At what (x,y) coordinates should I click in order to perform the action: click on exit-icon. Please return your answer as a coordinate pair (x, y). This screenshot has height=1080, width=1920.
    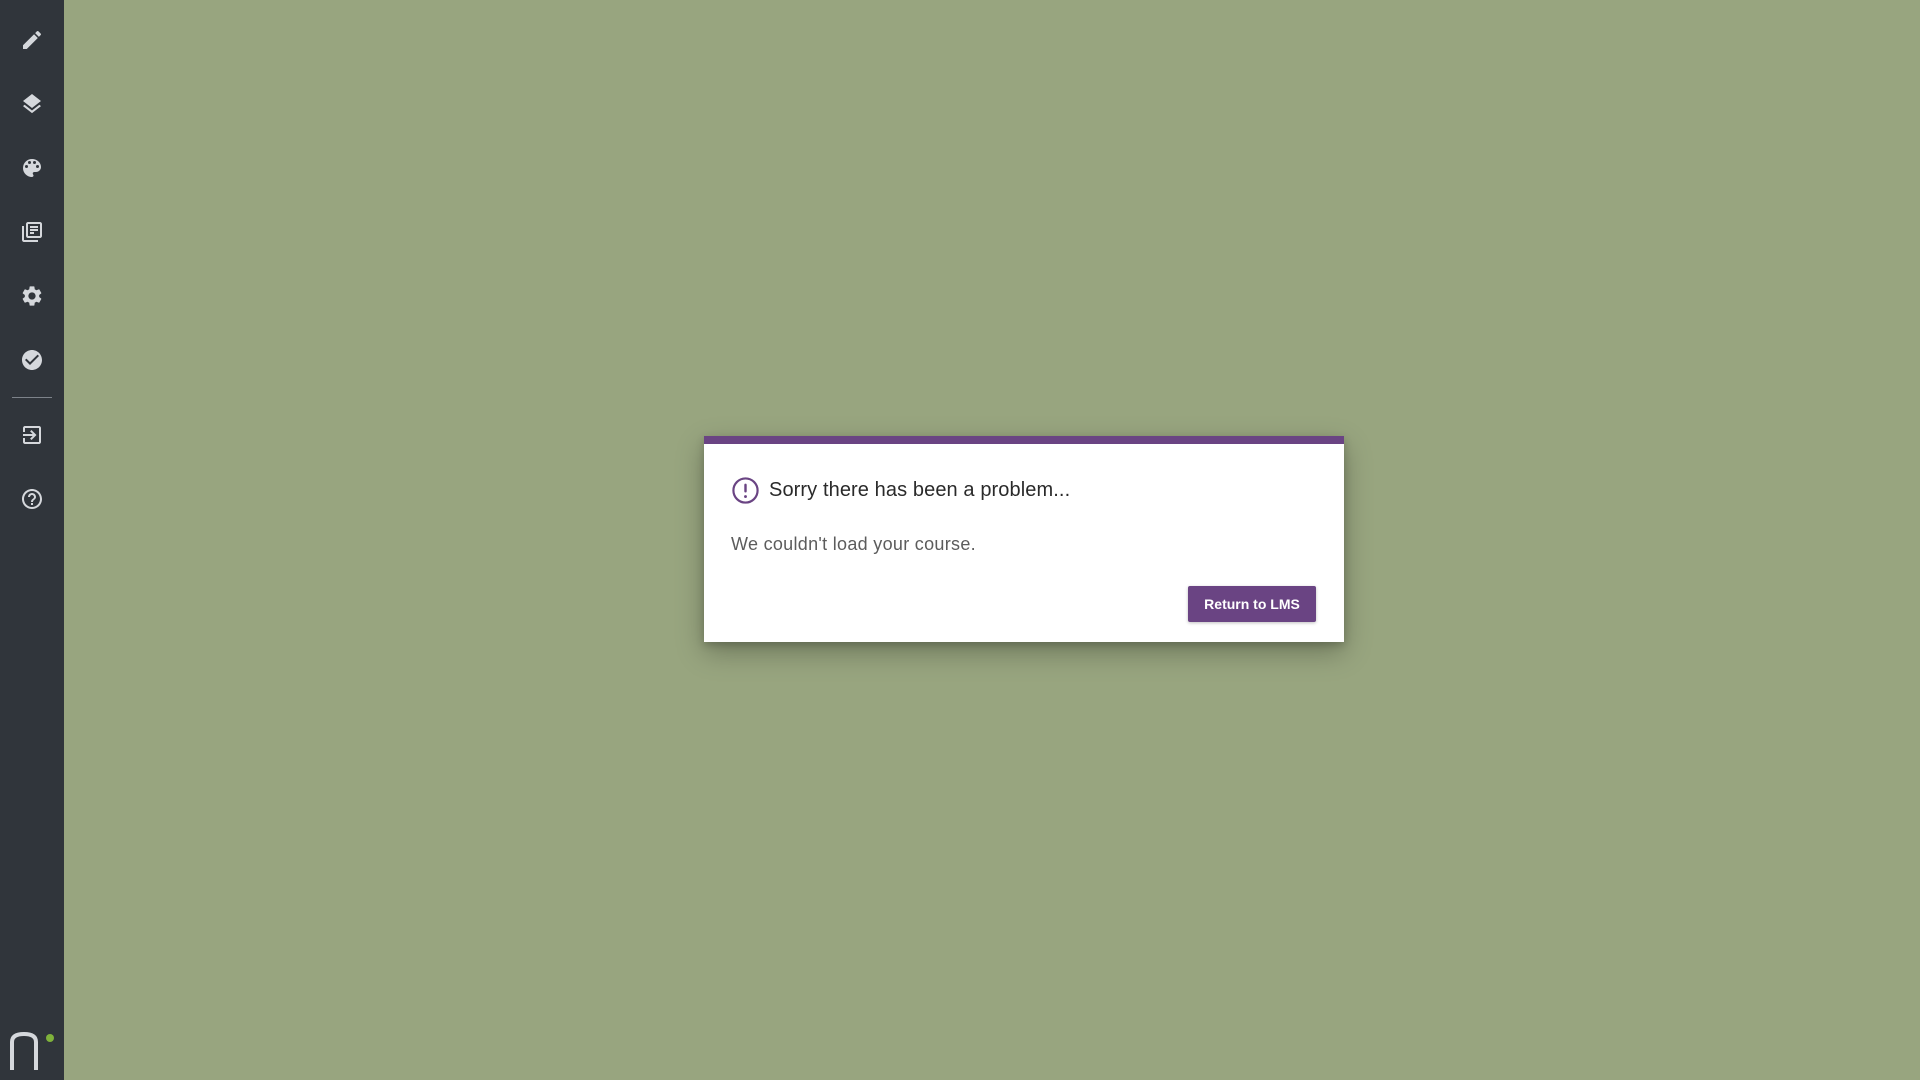
    Looking at the image, I should click on (32, 435).